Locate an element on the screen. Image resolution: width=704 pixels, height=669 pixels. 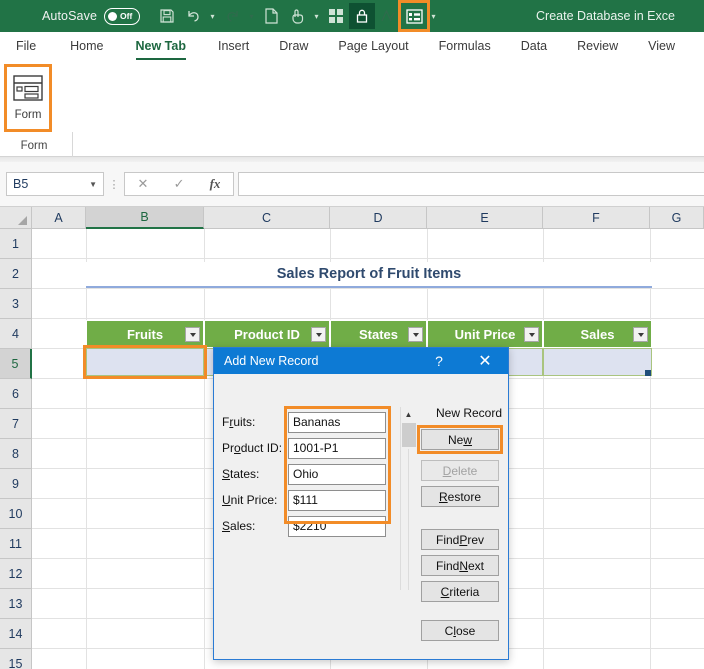
criteria-button: Criteria is located at coordinates (460, 591).